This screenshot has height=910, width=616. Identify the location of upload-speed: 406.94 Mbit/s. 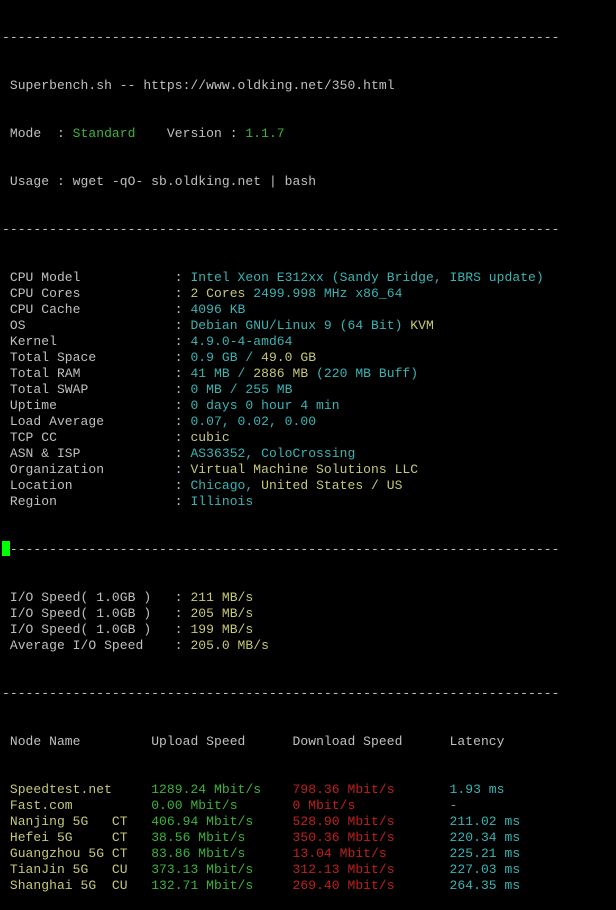
(222, 821).